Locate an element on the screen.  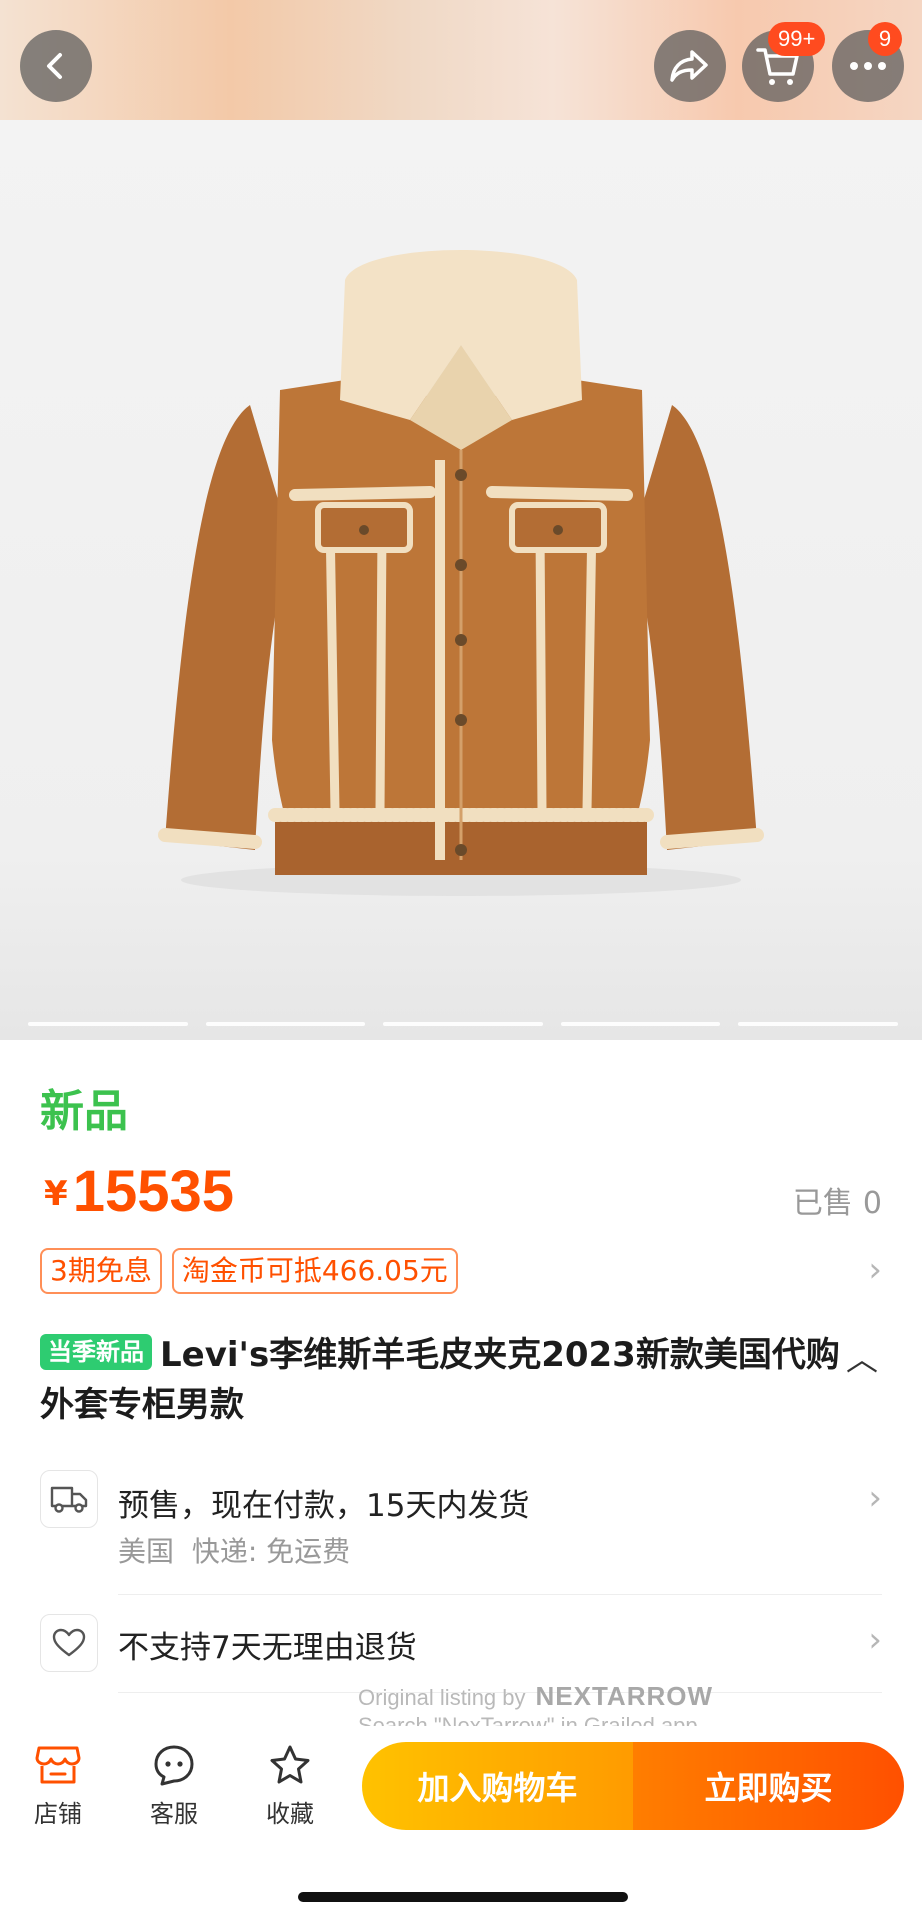
sold-label: 已售 is located at coordinates (822, 1203).